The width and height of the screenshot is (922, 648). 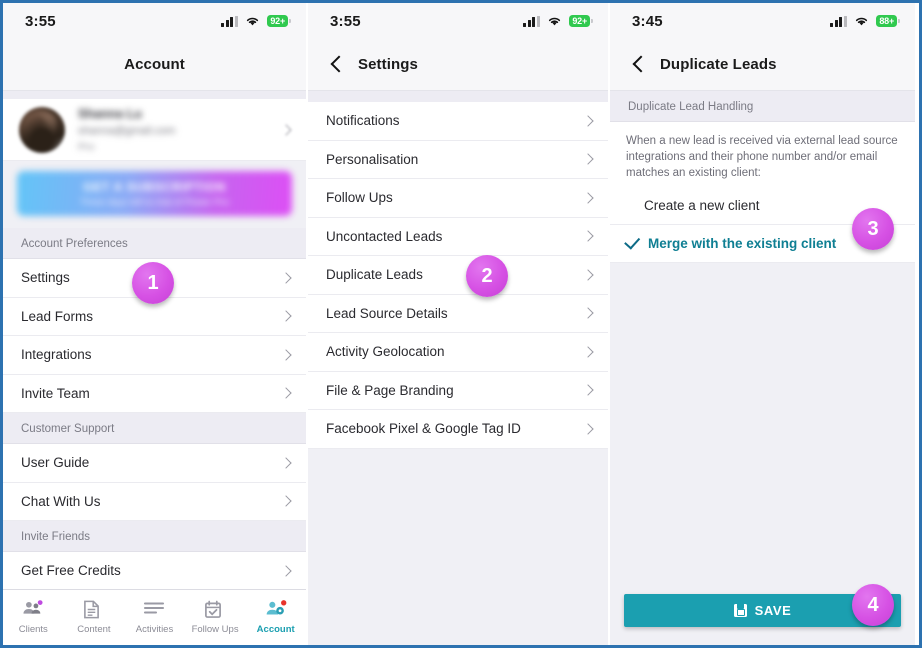 I want to click on page-title: Duplicate Leads, so click(x=718, y=64).